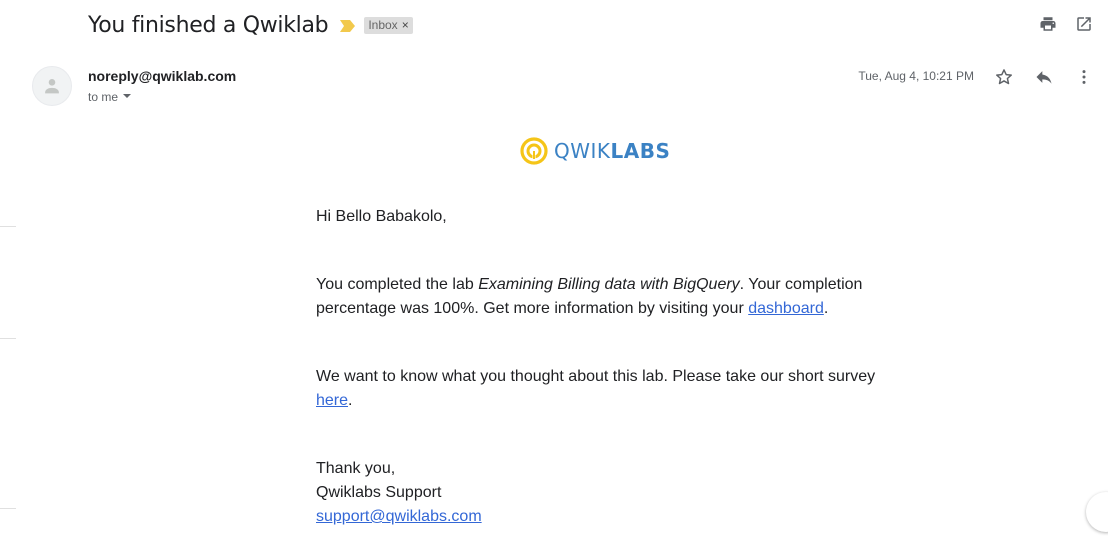 The image size is (1108, 536). What do you see at coordinates (405, 25) in the screenshot?
I see `remove-label-button: ×` at bounding box center [405, 25].